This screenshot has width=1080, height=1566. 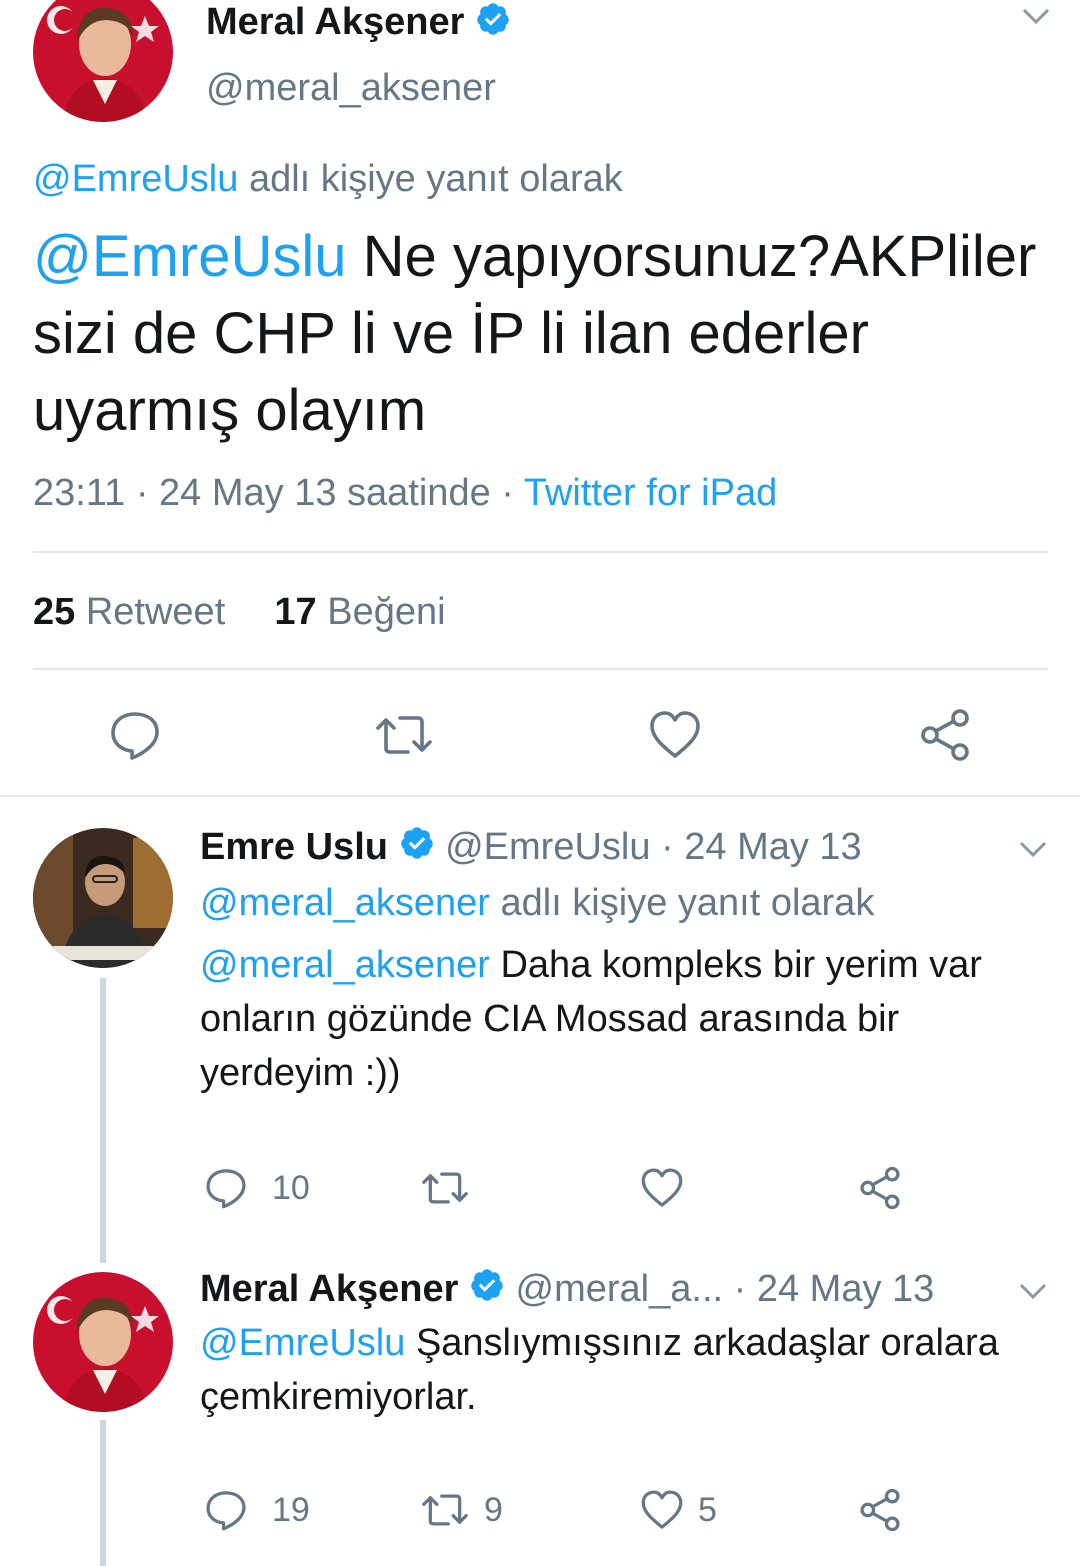 I want to click on retweet-label: Retweet, so click(x=155, y=612).